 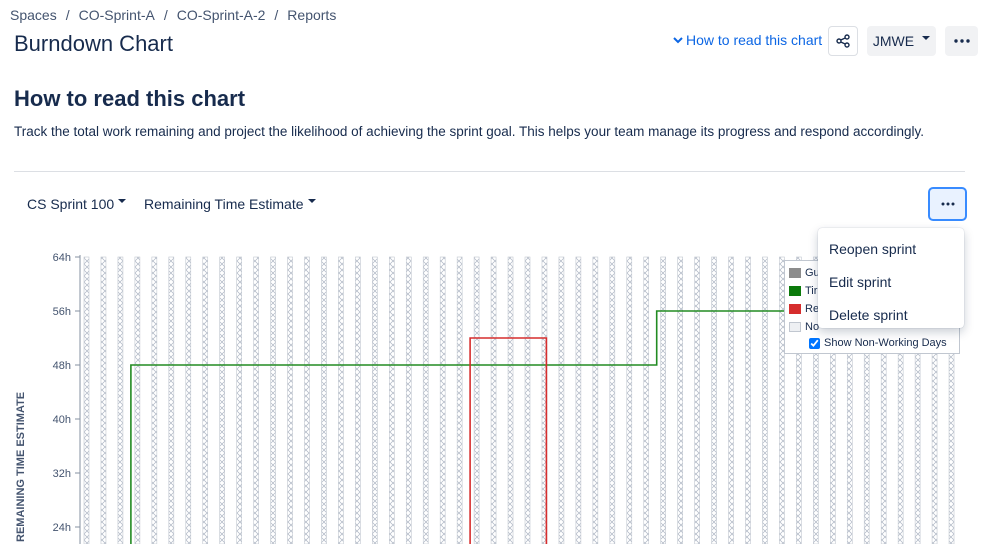 What do you see at coordinates (117, 15) in the screenshot?
I see `breadcrumb-item: CO-Sprint-A` at bounding box center [117, 15].